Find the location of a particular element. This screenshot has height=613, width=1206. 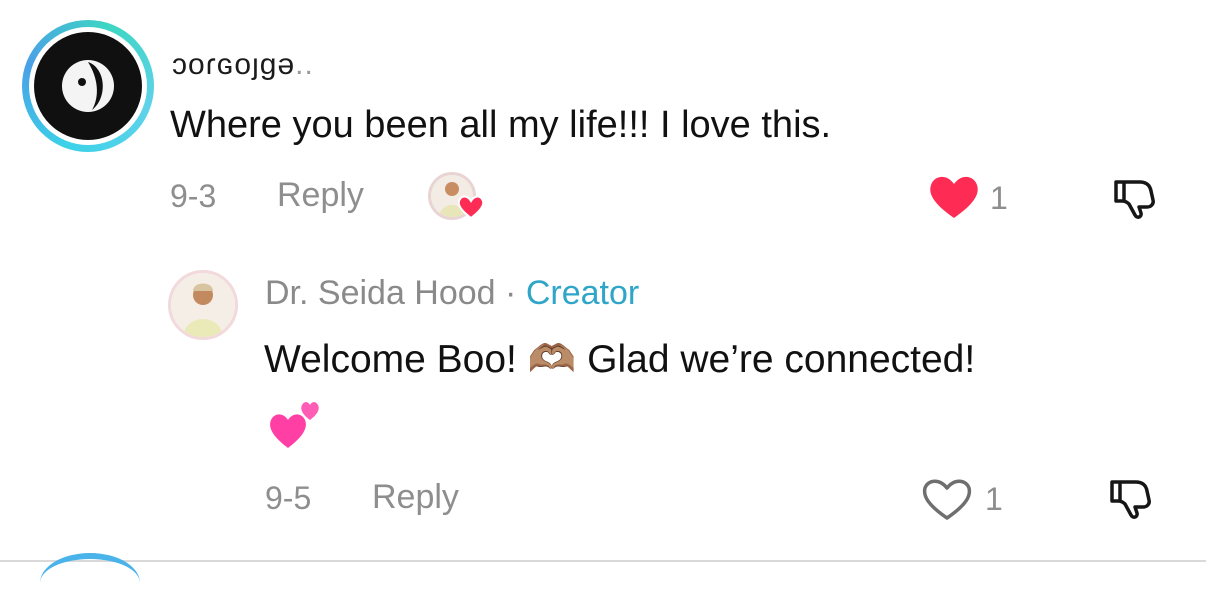

reply-text-part2: Glad we’re connected! is located at coordinates (776, 359).